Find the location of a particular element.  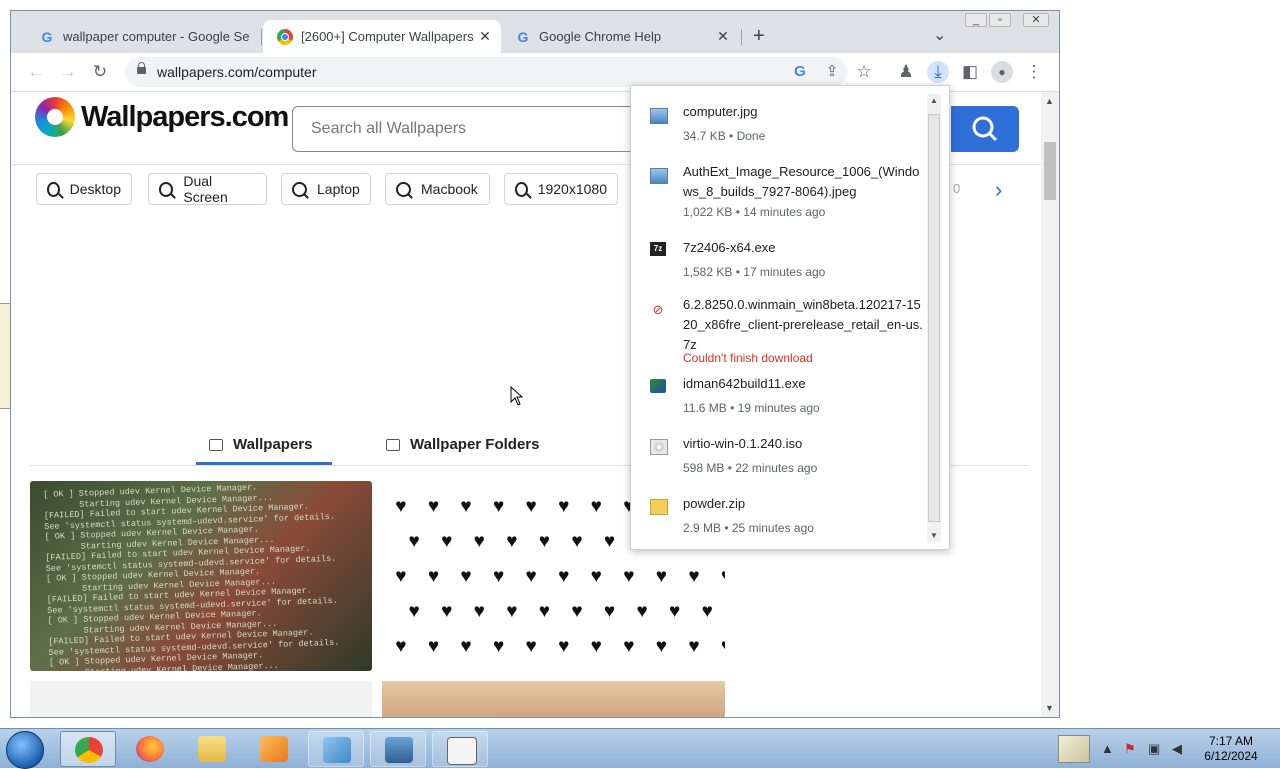

tab-wallpapers: [2600+] Computer Wallpapers | W ✕ is located at coordinates (382, 36).